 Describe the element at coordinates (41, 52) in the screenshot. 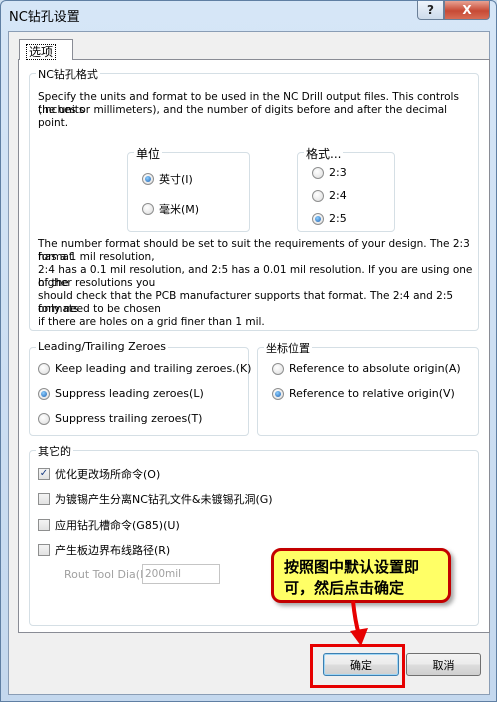

I see `tab-options-label: 选项` at that location.